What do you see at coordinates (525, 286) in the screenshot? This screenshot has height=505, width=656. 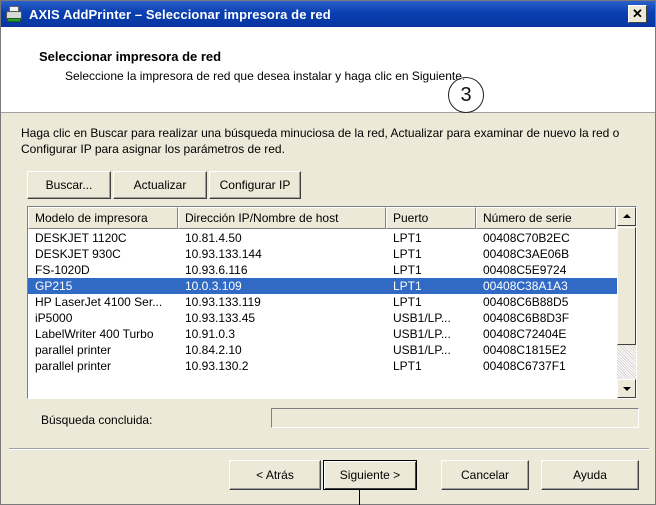 I see `cell-serial: 00408C38A1A3` at bounding box center [525, 286].